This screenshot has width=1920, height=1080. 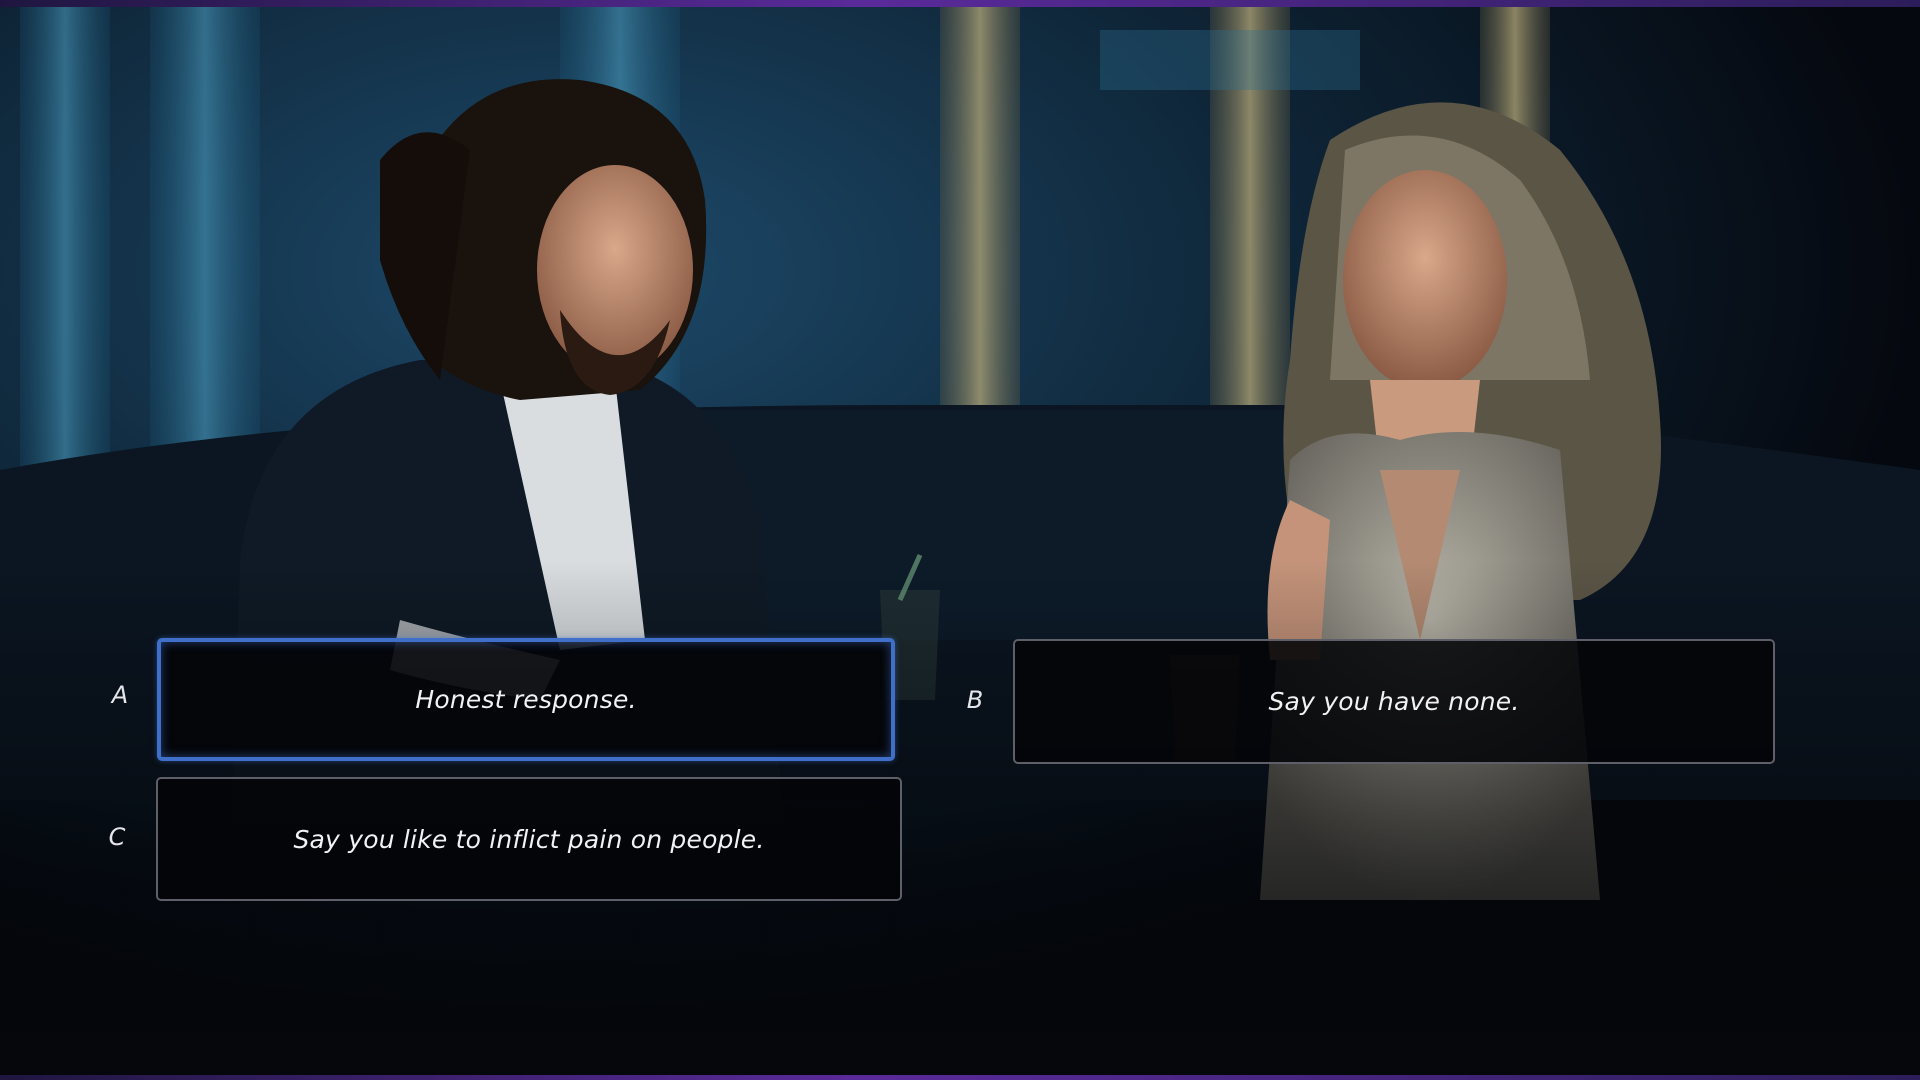 I want to click on choice-b-button: Say you have none., so click(x=1394, y=701).